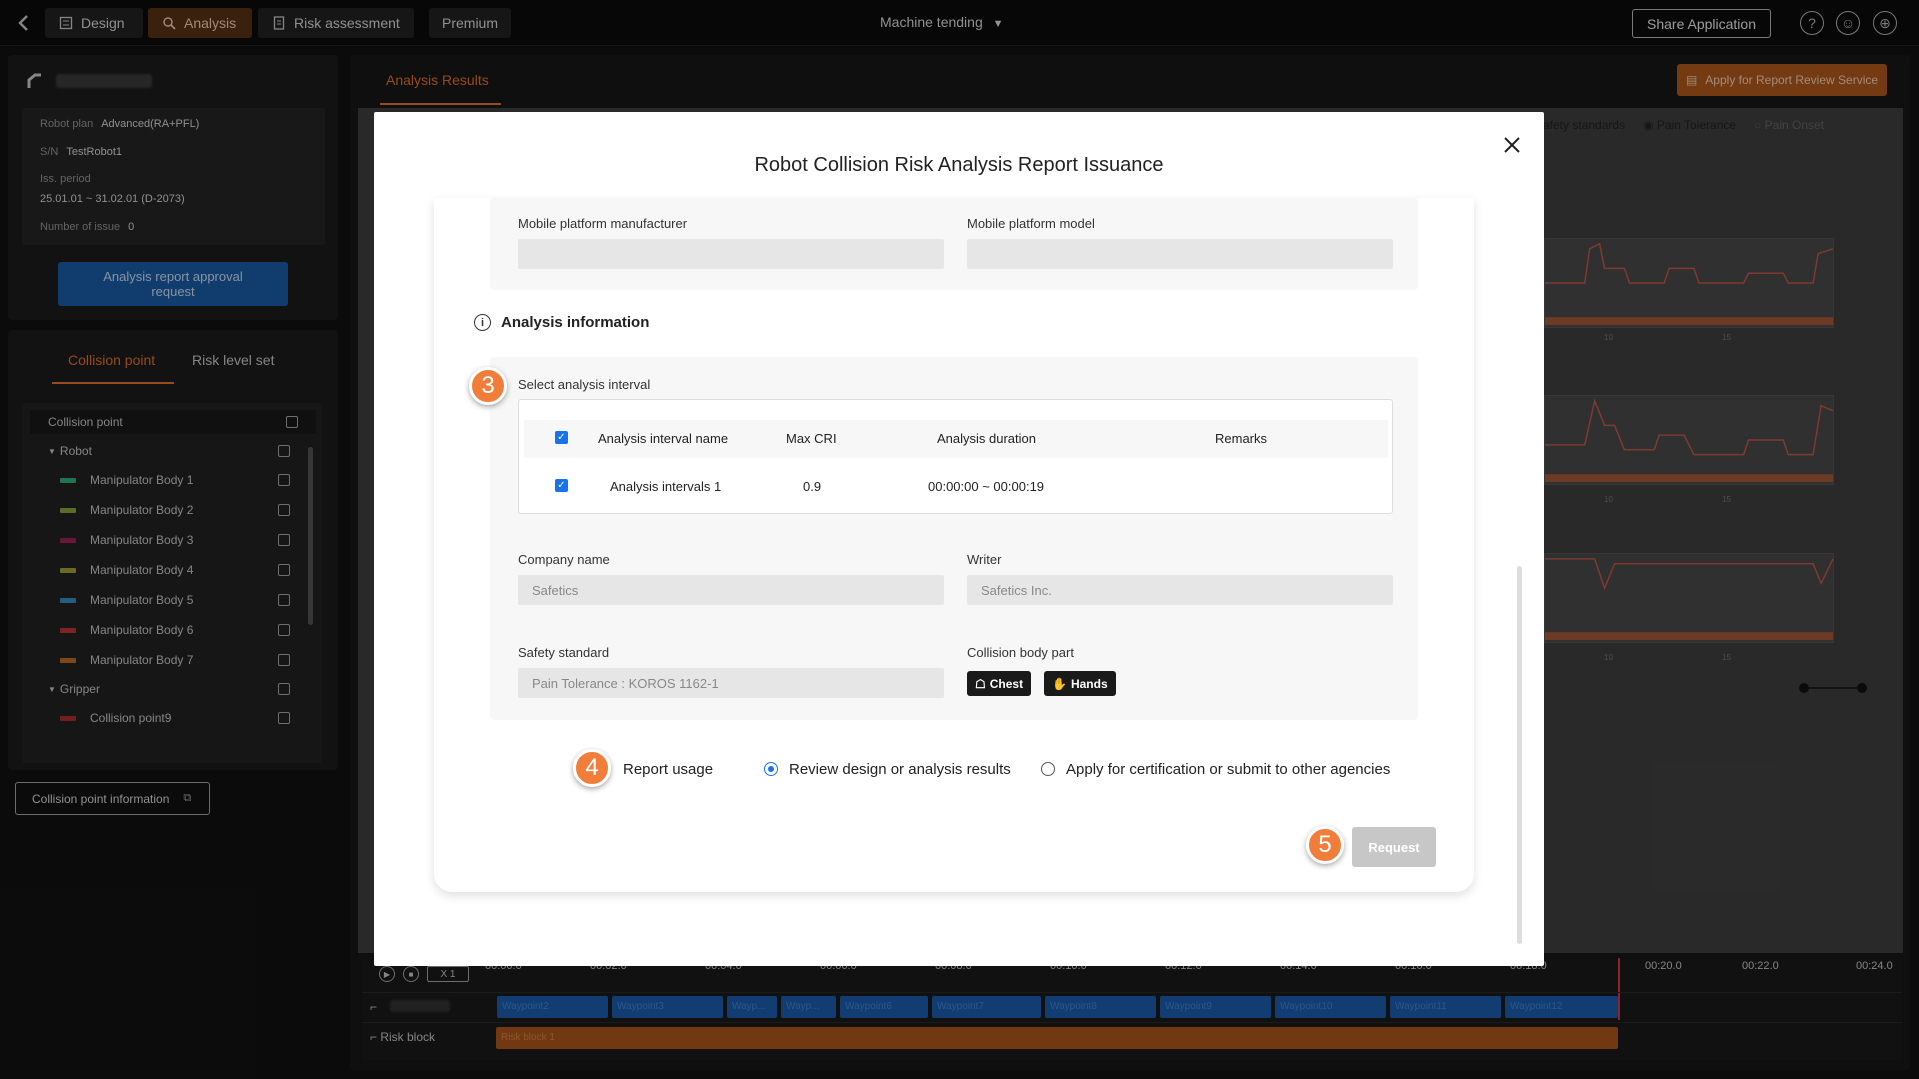 The width and height of the screenshot is (1919, 1079). I want to click on modal-scrollbar, so click(1519, 755).